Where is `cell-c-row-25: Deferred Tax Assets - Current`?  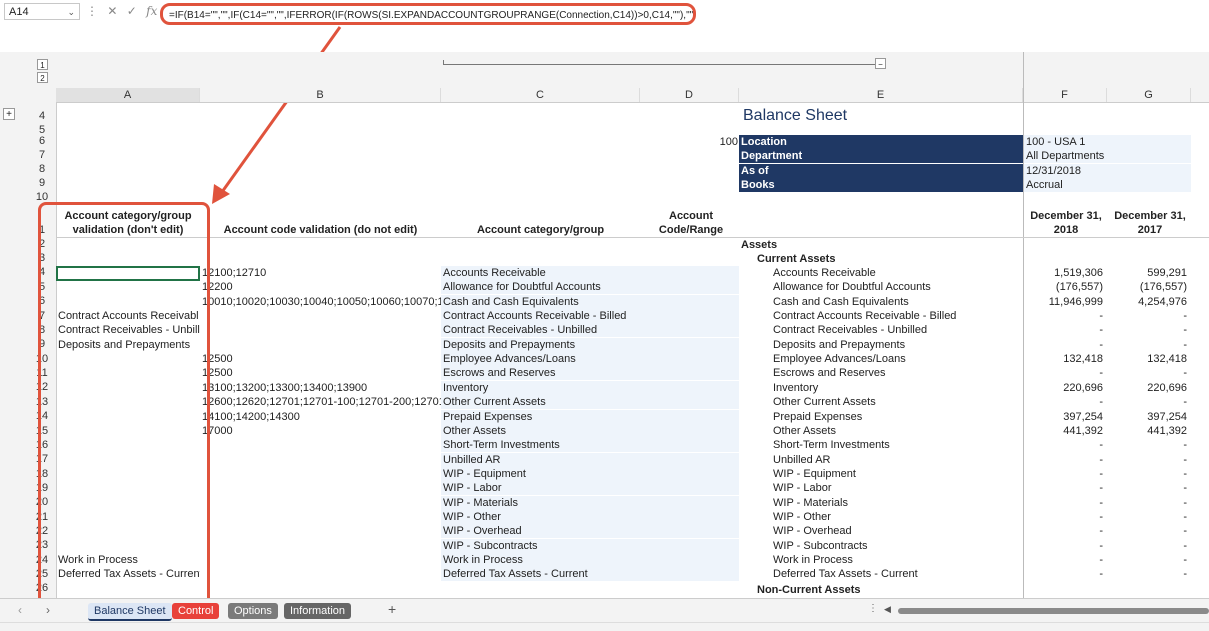
cell-c-row-25: Deferred Tax Assets - Current is located at coordinates (540, 574).